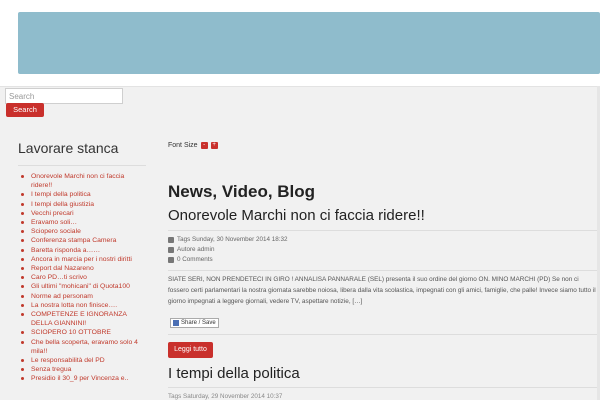 The image size is (600, 400). I want to click on font-increase-button: +, so click(214, 145).